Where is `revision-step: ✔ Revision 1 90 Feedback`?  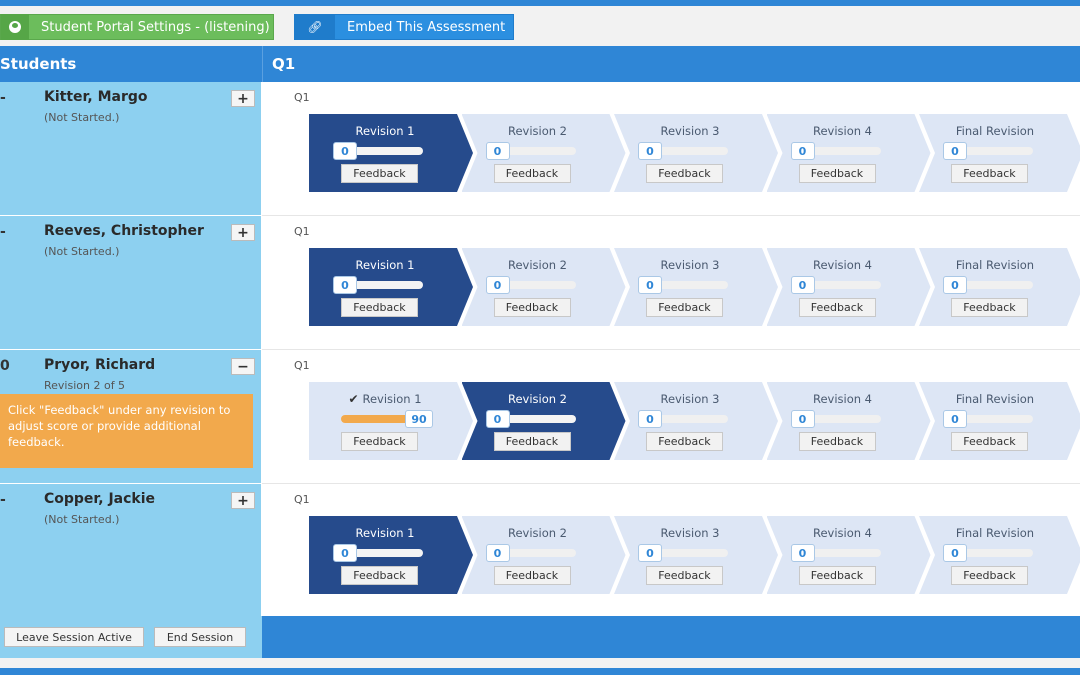
revision-step: ✔ Revision 1 90 Feedback is located at coordinates (391, 421).